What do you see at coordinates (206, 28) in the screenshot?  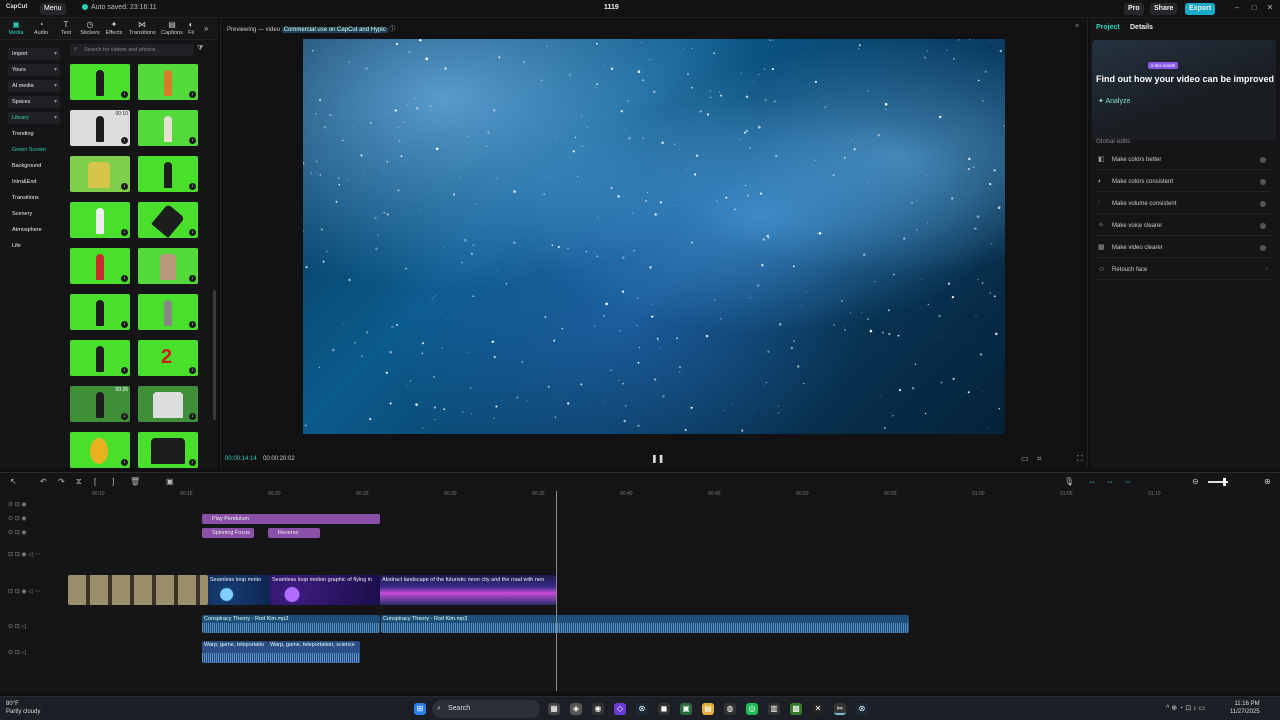 I see `more-tools-icon: »` at bounding box center [206, 28].